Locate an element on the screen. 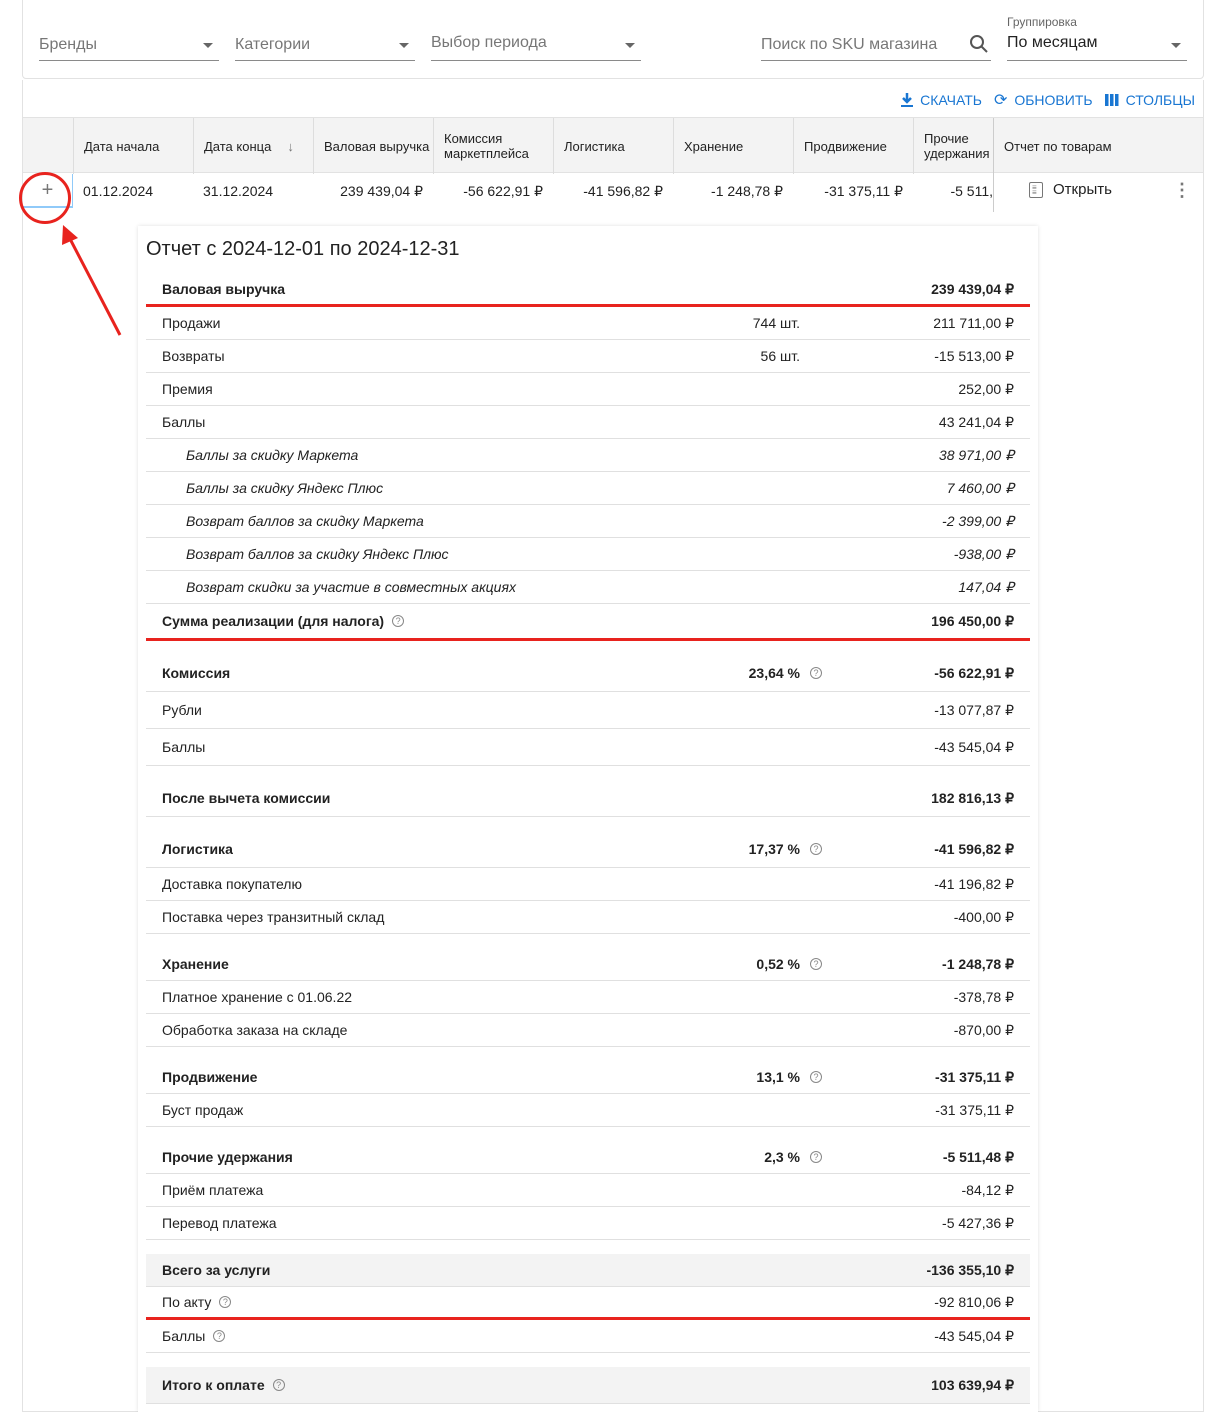  row-label: Продвижение is located at coordinates (209, 1077).